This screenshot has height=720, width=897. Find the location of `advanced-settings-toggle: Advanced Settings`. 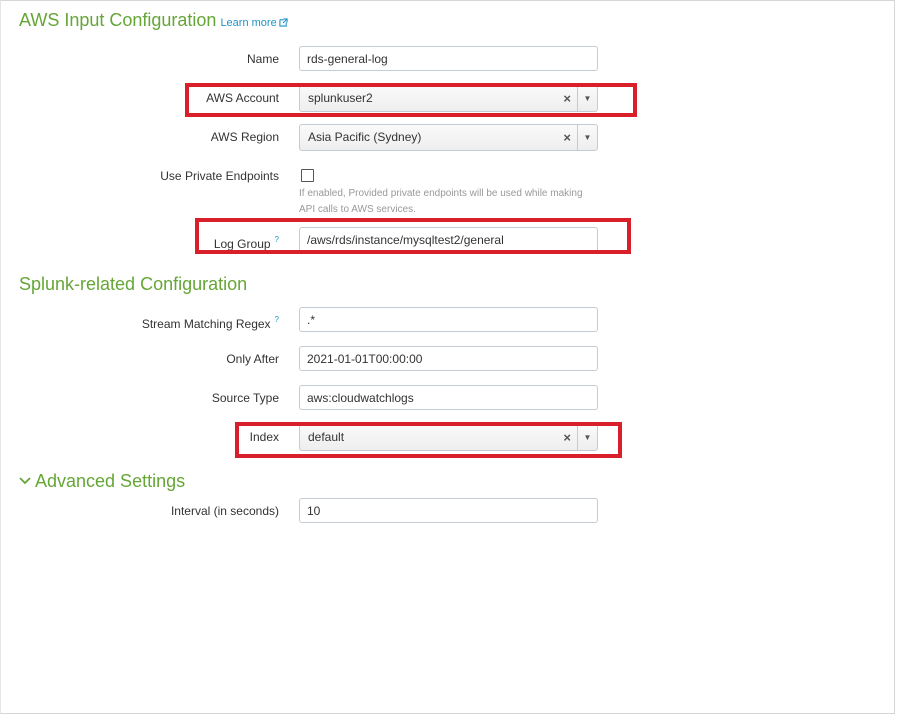

advanced-settings-toggle: Advanced Settings is located at coordinates (102, 481).